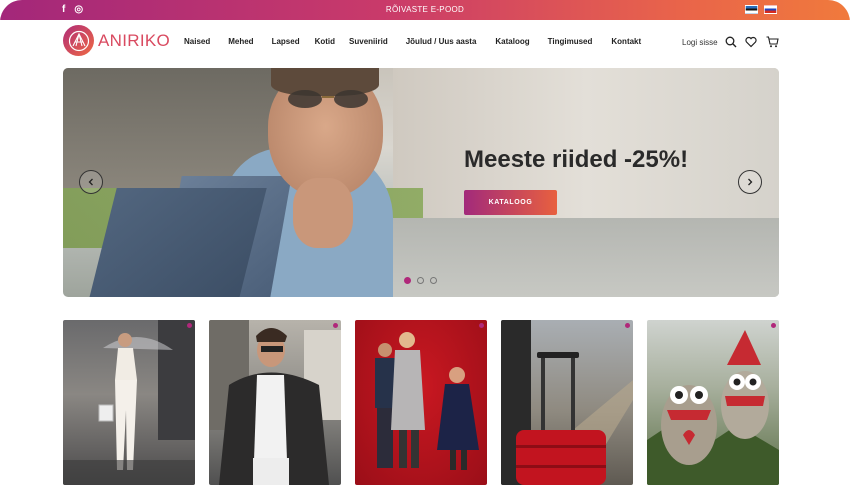 The width and height of the screenshot is (850, 500). I want to click on category-card-souvenirs, so click(713, 402).